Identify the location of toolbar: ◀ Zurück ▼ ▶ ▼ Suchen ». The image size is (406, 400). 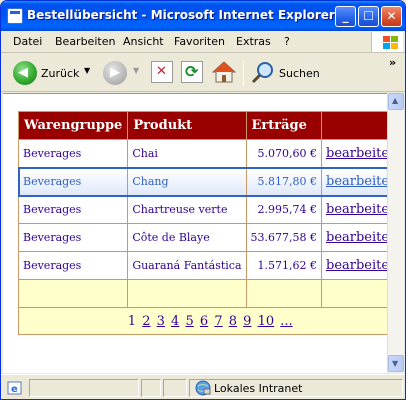
(203, 73).